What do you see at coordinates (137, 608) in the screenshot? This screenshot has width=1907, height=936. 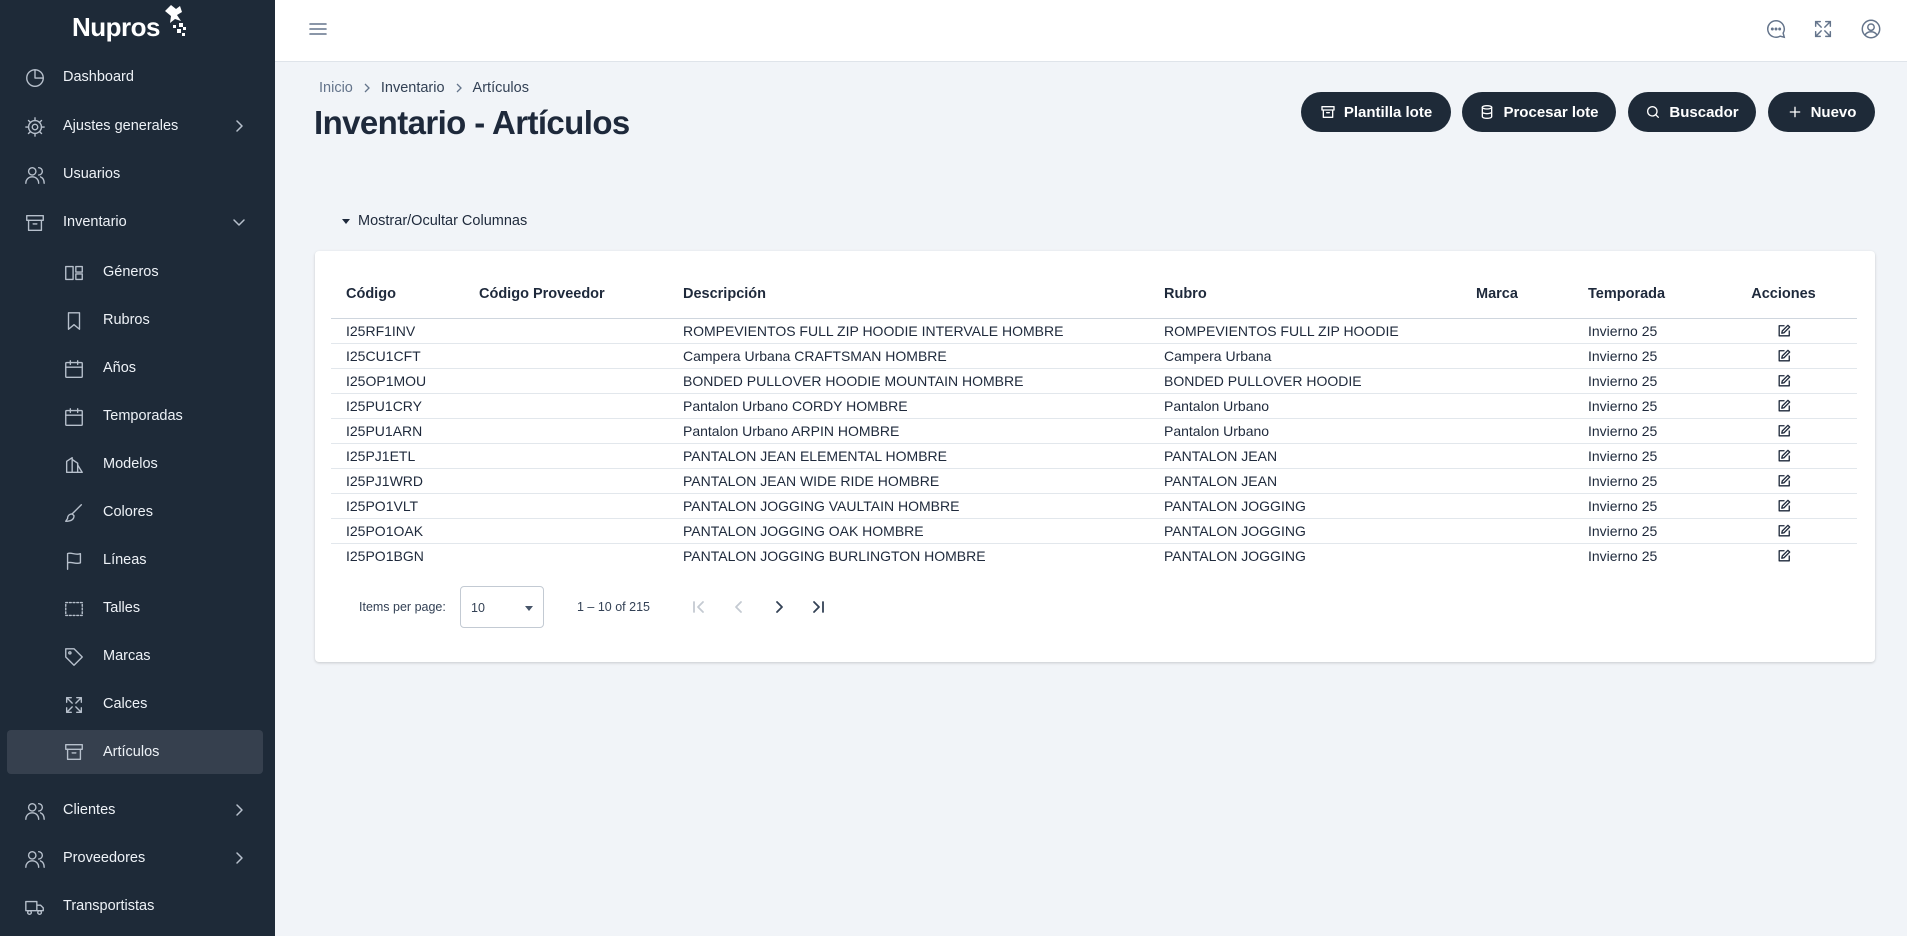 I see `sidebar-item-talles: Talles` at bounding box center [137, 608].